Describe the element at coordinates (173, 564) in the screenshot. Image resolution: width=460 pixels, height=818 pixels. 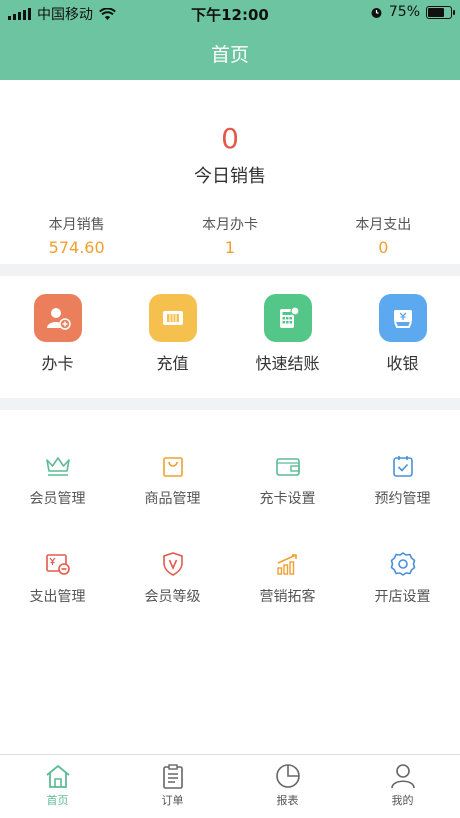
I see `shield-v-icon` at that location.